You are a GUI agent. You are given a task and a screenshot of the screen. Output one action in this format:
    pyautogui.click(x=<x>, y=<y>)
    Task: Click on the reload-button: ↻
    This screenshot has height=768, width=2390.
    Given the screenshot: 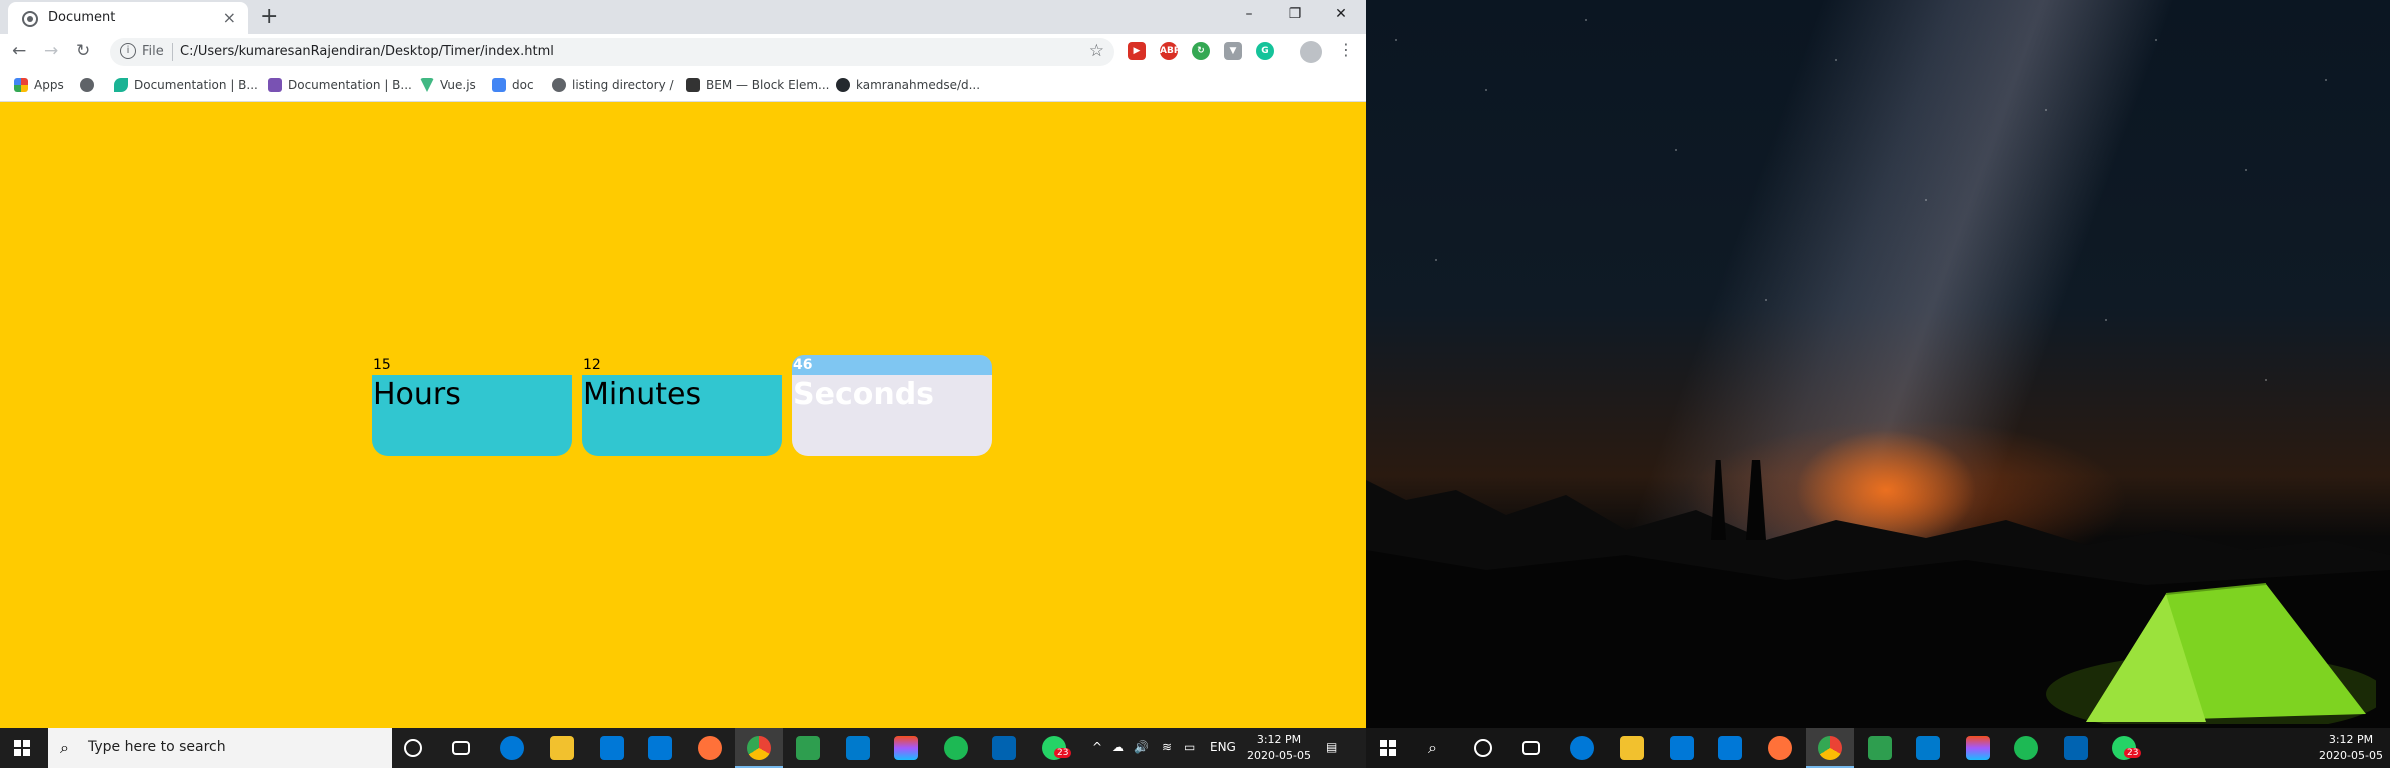 What is the action you would take?
    pyautogui.click(x=83, y=51)
    